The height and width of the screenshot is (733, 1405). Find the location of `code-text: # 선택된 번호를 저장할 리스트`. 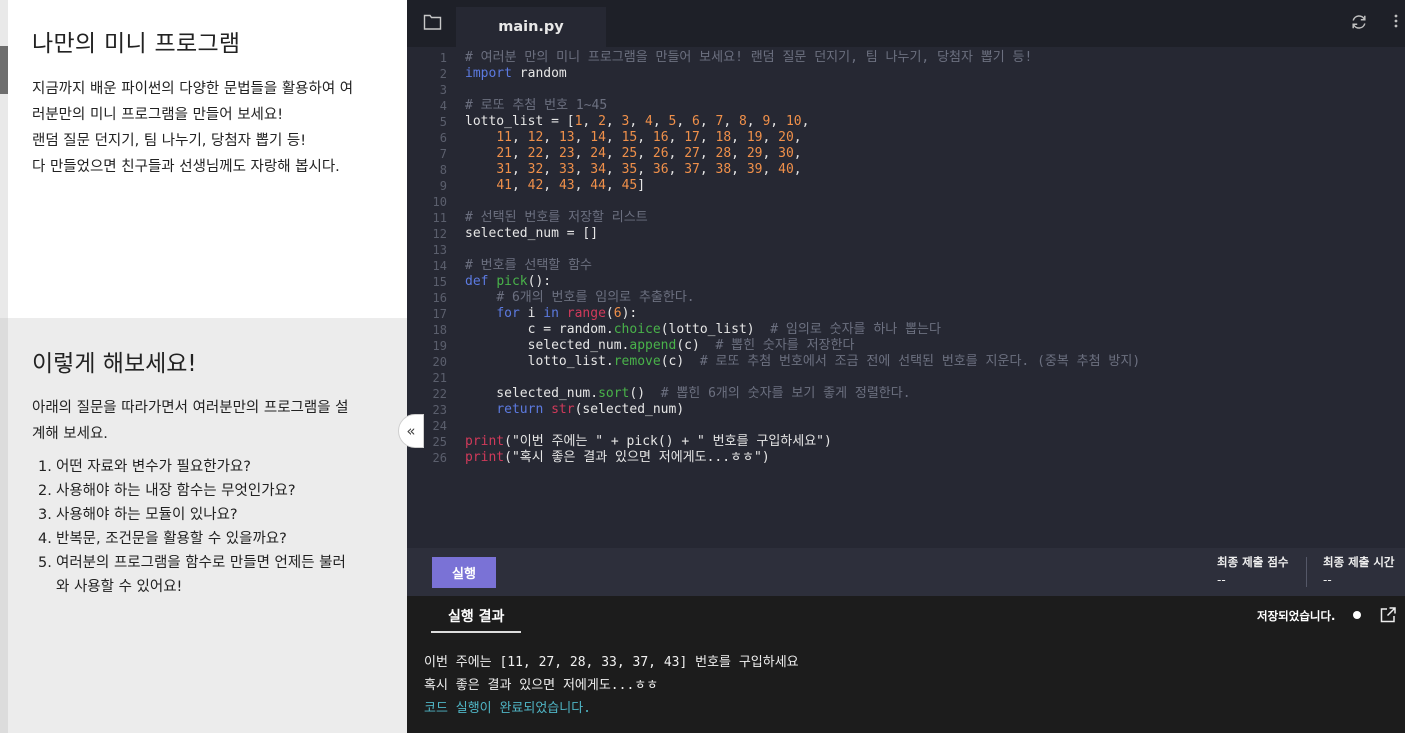

code-text: # 선택된 번호를 저장할 리스트 is located at coordinates (556, 218).